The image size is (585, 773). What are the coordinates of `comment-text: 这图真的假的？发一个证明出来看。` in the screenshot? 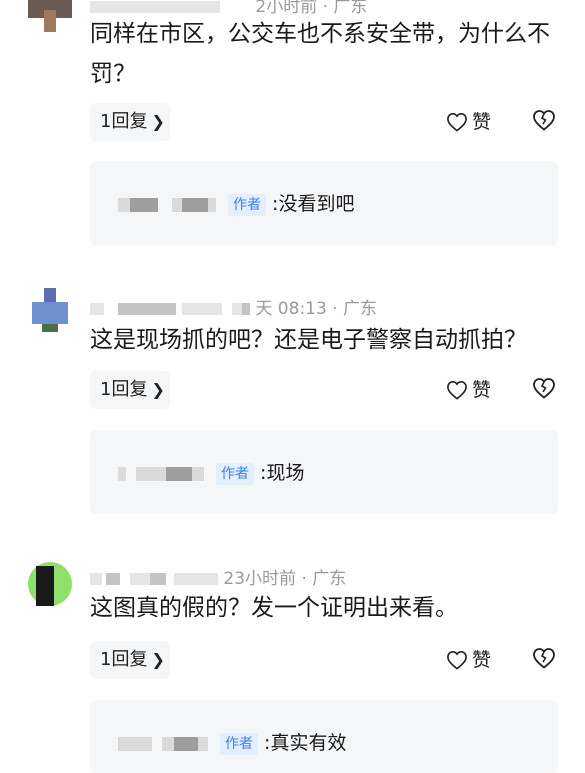 It's located at (274, 608).